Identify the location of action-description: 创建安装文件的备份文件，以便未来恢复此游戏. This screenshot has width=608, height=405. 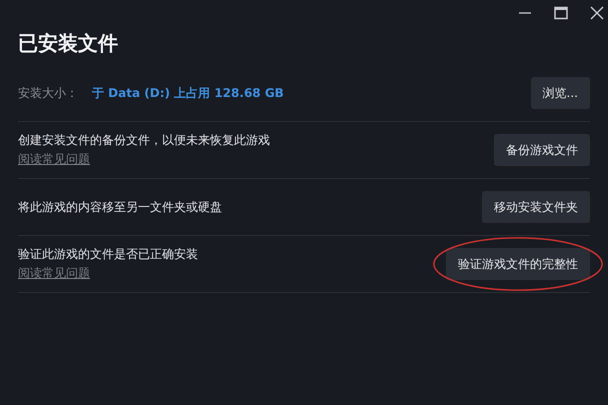
(144, 140).